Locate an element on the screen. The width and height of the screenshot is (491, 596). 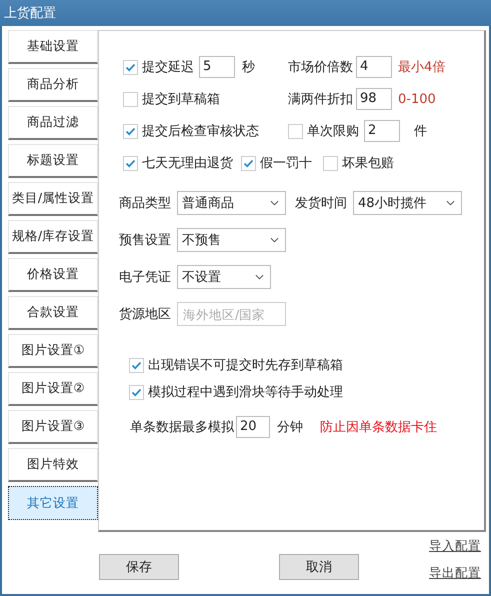
sidebar-tab: 价格设置 is located at coordinates (53, 275).